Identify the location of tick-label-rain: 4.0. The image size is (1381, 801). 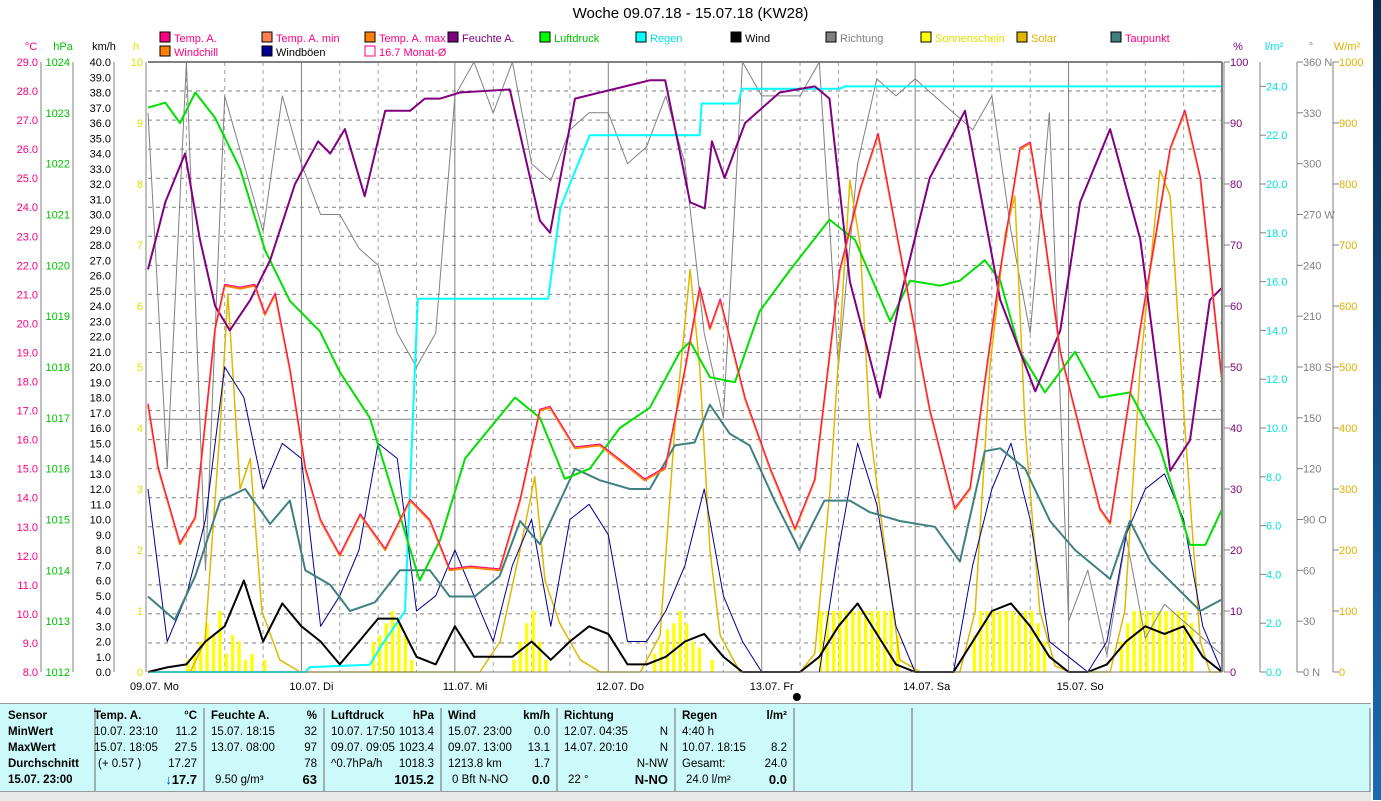
(1273, 575).